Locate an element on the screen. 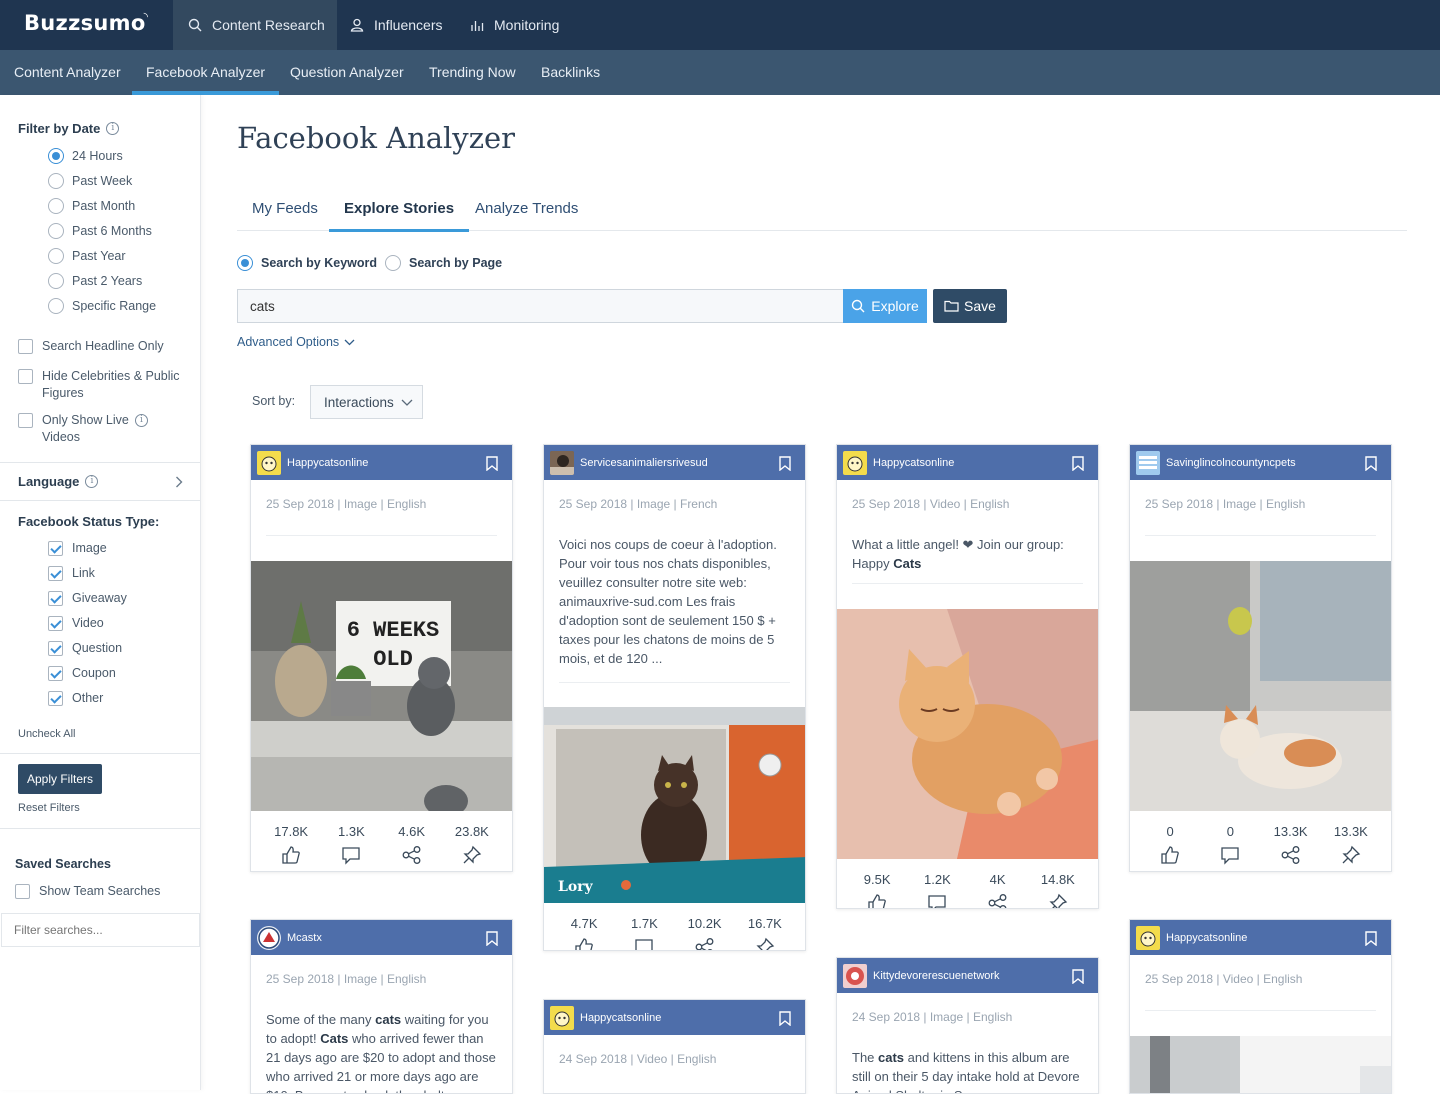 Image resolution: width=1440 pixels, height=1094 pixels. date-option-past-year: Past Year is located at coordinates (87, 256).